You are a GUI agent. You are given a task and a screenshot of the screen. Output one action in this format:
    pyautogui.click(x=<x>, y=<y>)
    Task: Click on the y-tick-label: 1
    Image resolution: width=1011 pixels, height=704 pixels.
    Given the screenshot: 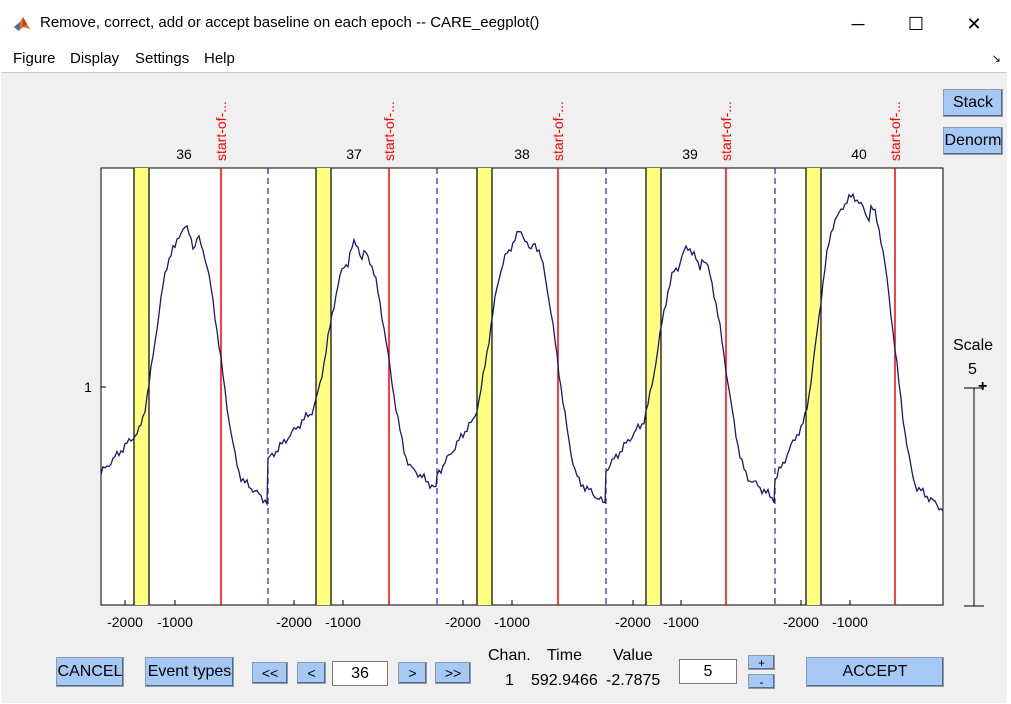 What is the action you would take?
    pyautogui.click(x=88, y=387)
    